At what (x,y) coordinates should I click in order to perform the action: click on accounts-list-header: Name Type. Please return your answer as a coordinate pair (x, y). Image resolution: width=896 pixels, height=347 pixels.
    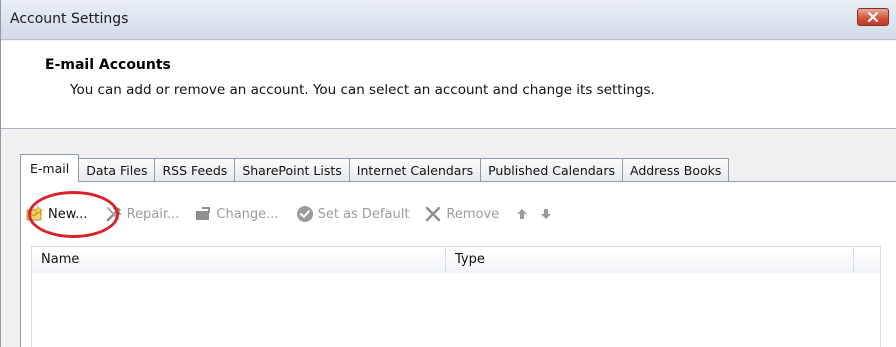
    Looking at the image, I should click on (456, 260).